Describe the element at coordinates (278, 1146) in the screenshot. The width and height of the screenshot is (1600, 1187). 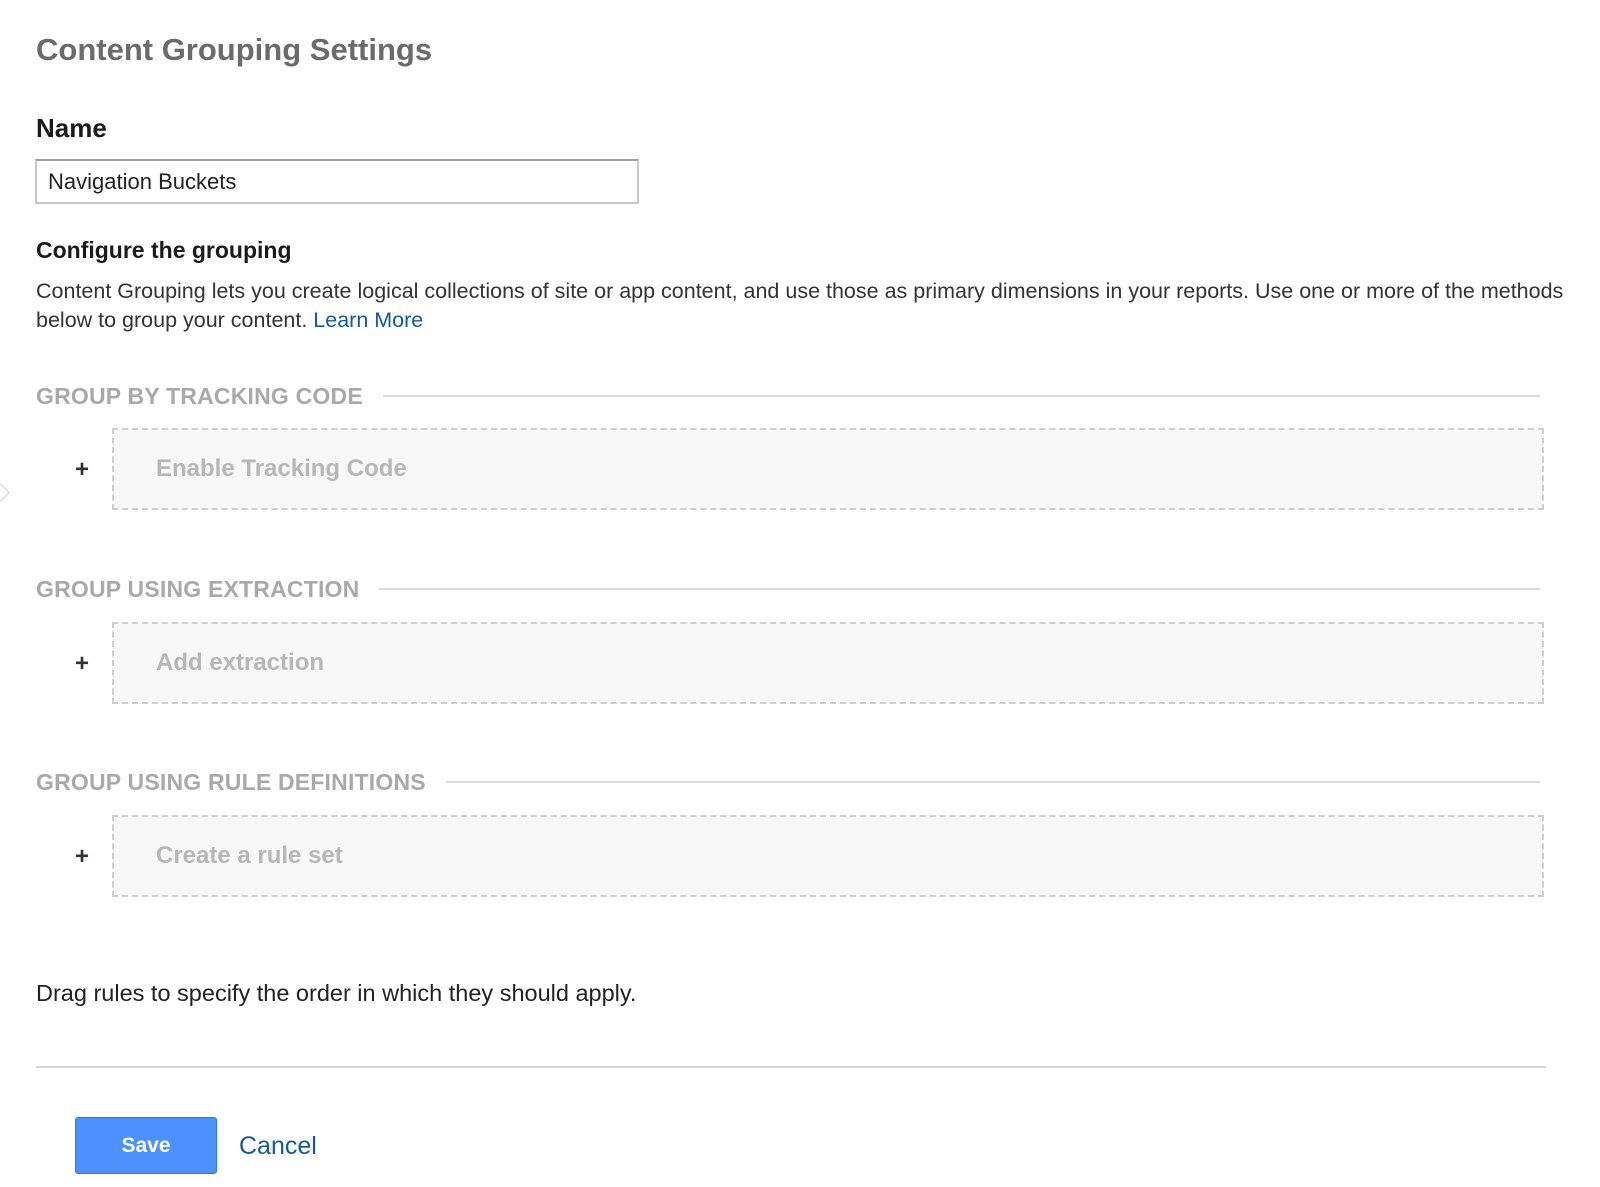
I see `cancel-link: Cancel` at that location.